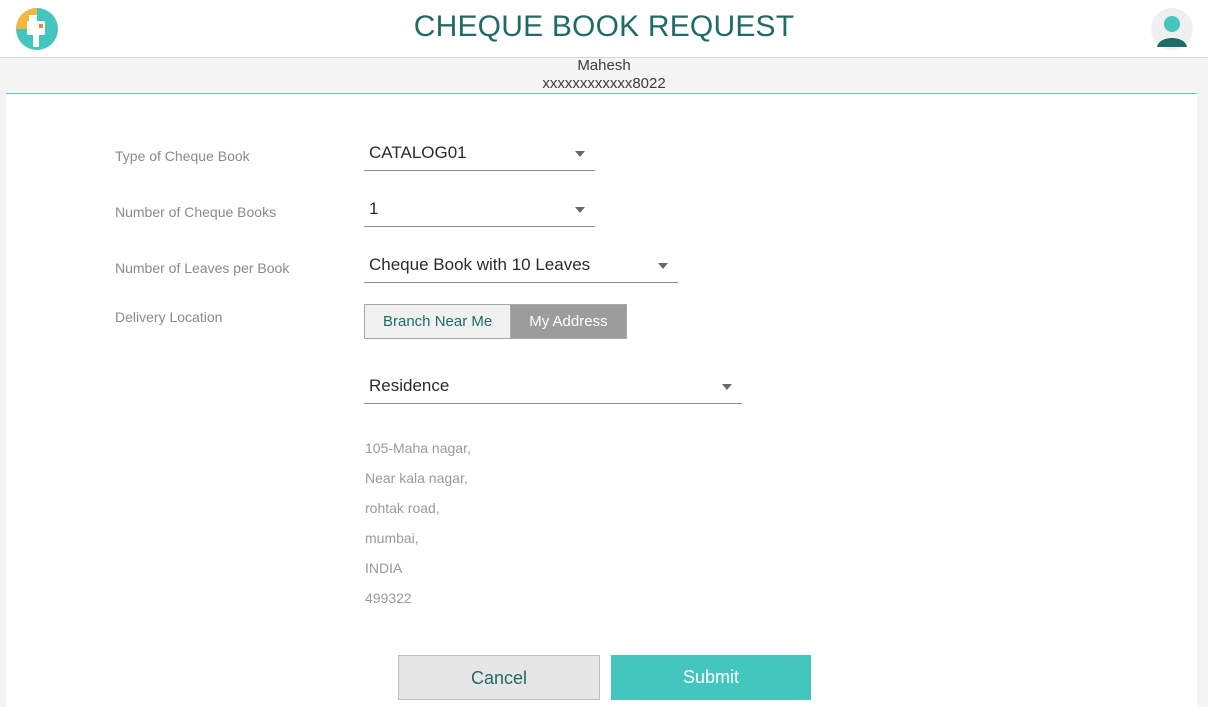 The image size is (1208, 707). I want to click on cancel-button: Cancel, so click(499, 677).